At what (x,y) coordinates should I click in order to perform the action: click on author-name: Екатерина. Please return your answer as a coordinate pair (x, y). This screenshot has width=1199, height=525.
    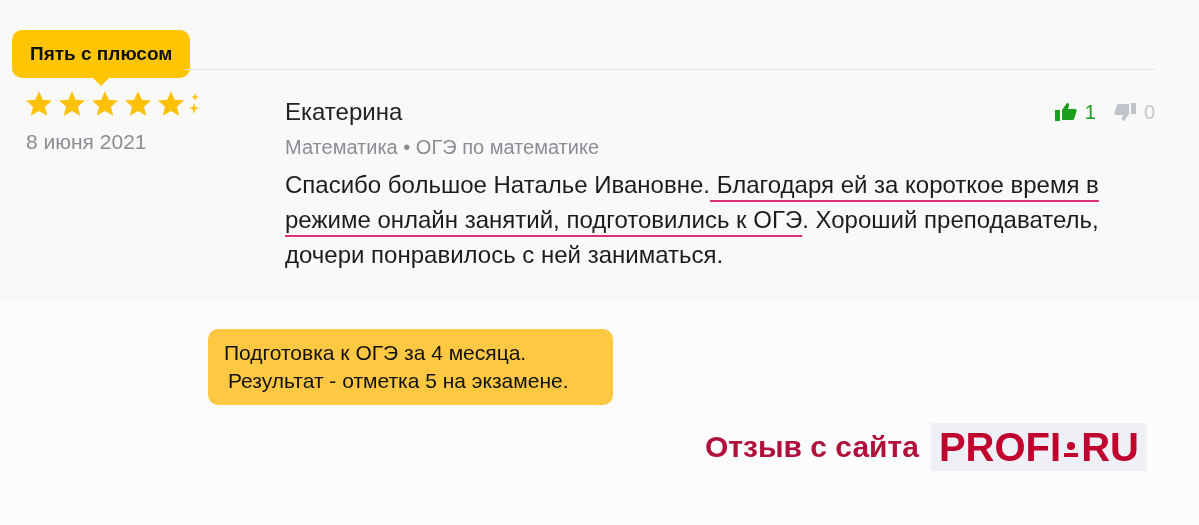
    Looking at the image, I should click on (344, 112).